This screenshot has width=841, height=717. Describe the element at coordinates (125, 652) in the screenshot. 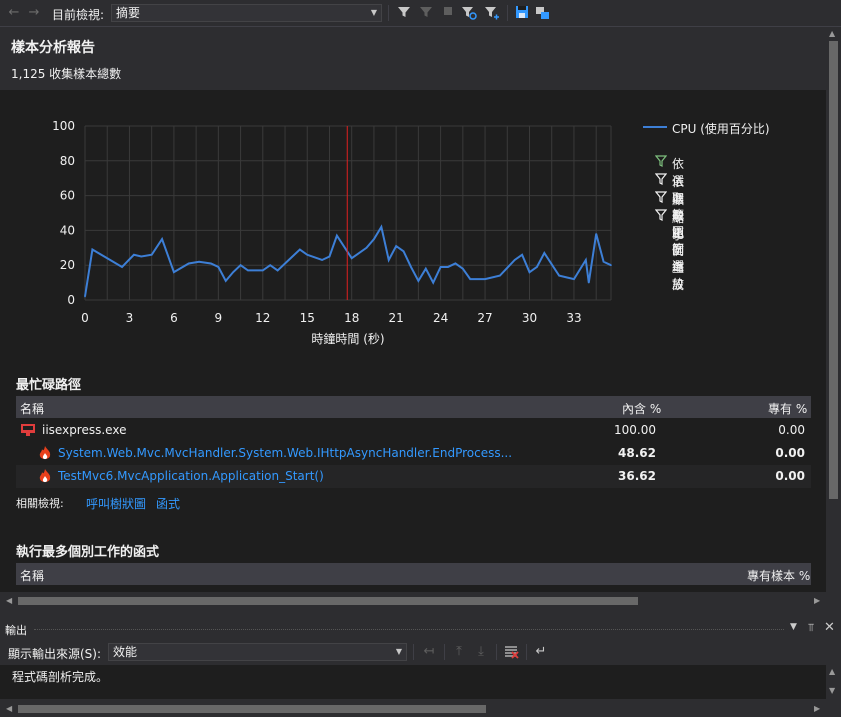

I see `output-source-value: 效能` at that location.